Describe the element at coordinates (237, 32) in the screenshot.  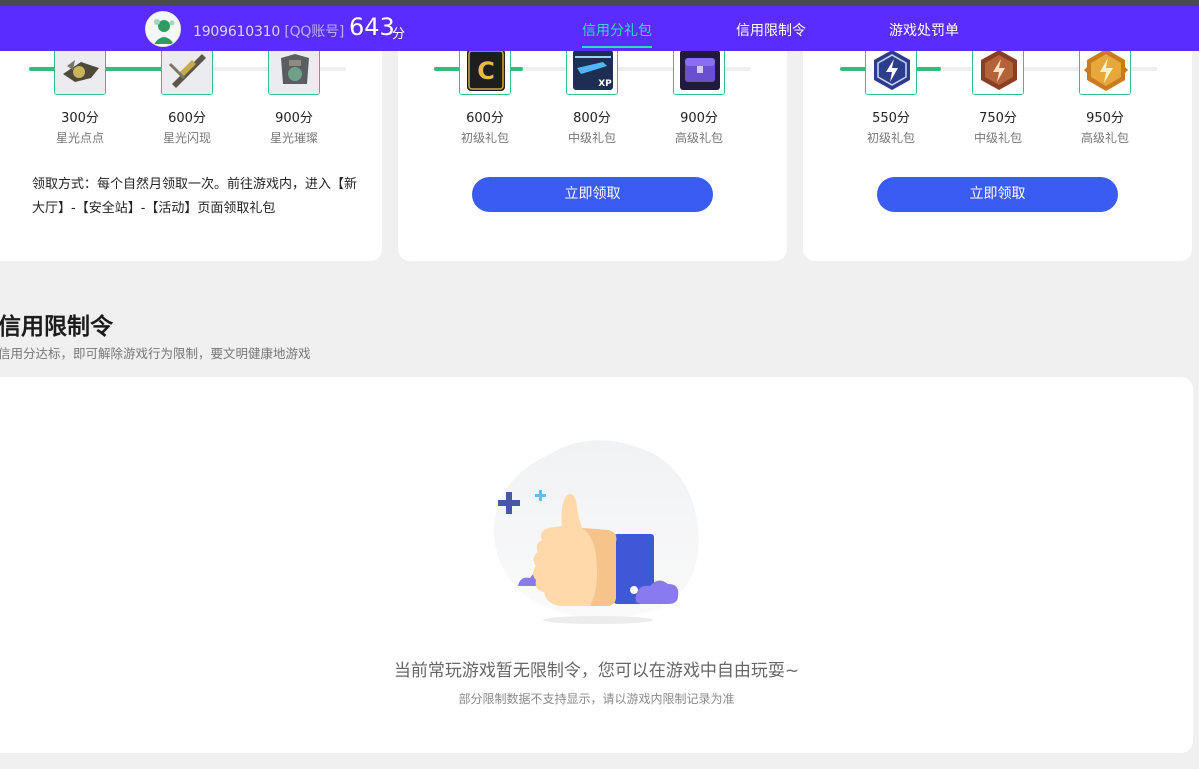
I see `account-id: 1909610310` at that location.